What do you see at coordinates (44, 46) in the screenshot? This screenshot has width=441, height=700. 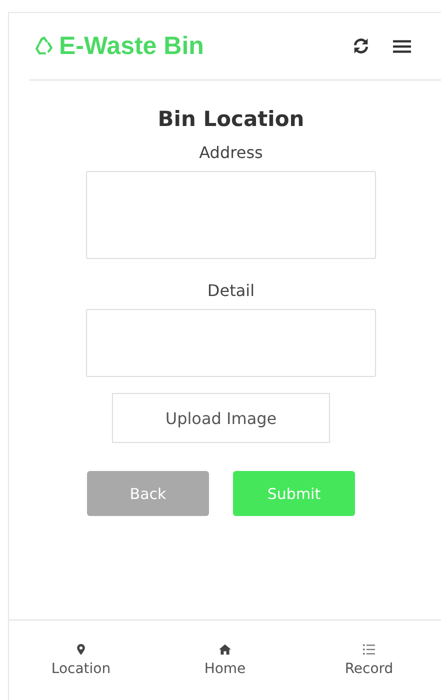 I see `recycle-icon` at bounding box center [44, 46].